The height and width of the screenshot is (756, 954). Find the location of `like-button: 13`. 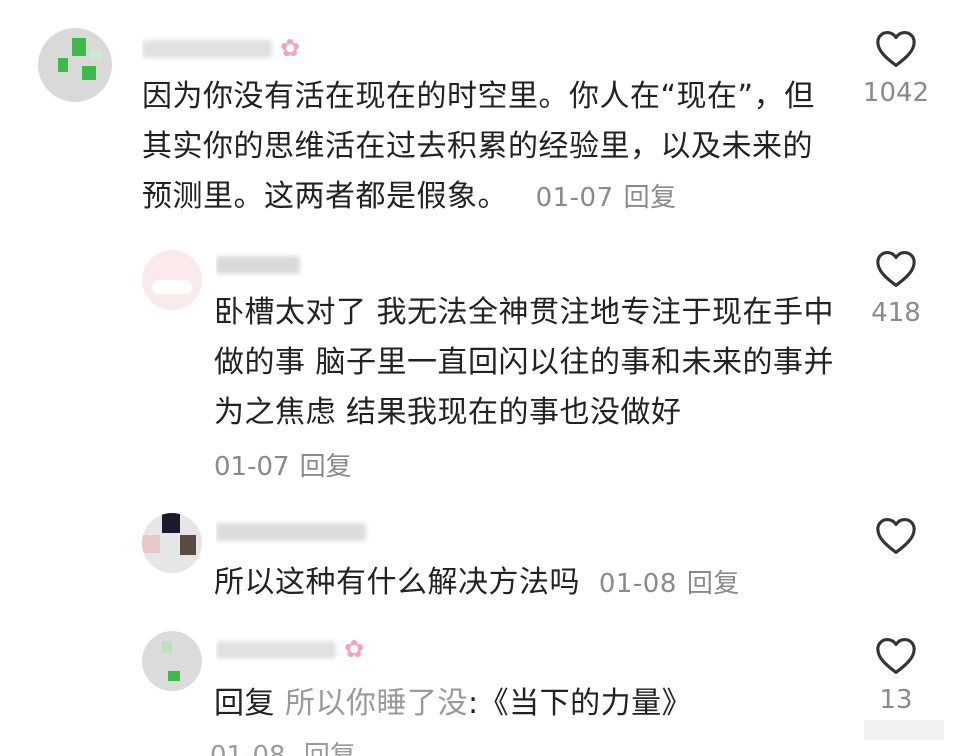

like-button: 13 is located at coordinates (896, 676).